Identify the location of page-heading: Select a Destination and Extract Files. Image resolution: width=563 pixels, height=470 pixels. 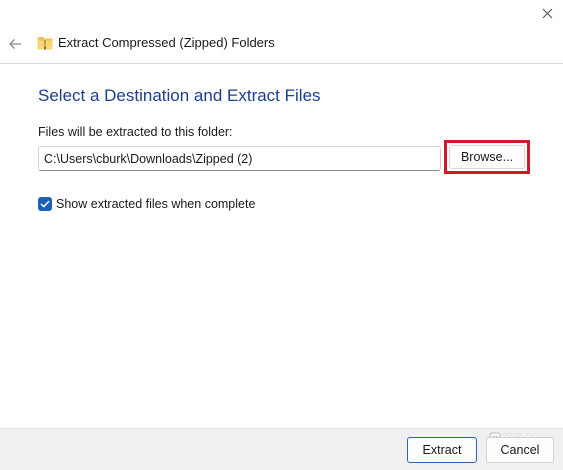
(179, 95).